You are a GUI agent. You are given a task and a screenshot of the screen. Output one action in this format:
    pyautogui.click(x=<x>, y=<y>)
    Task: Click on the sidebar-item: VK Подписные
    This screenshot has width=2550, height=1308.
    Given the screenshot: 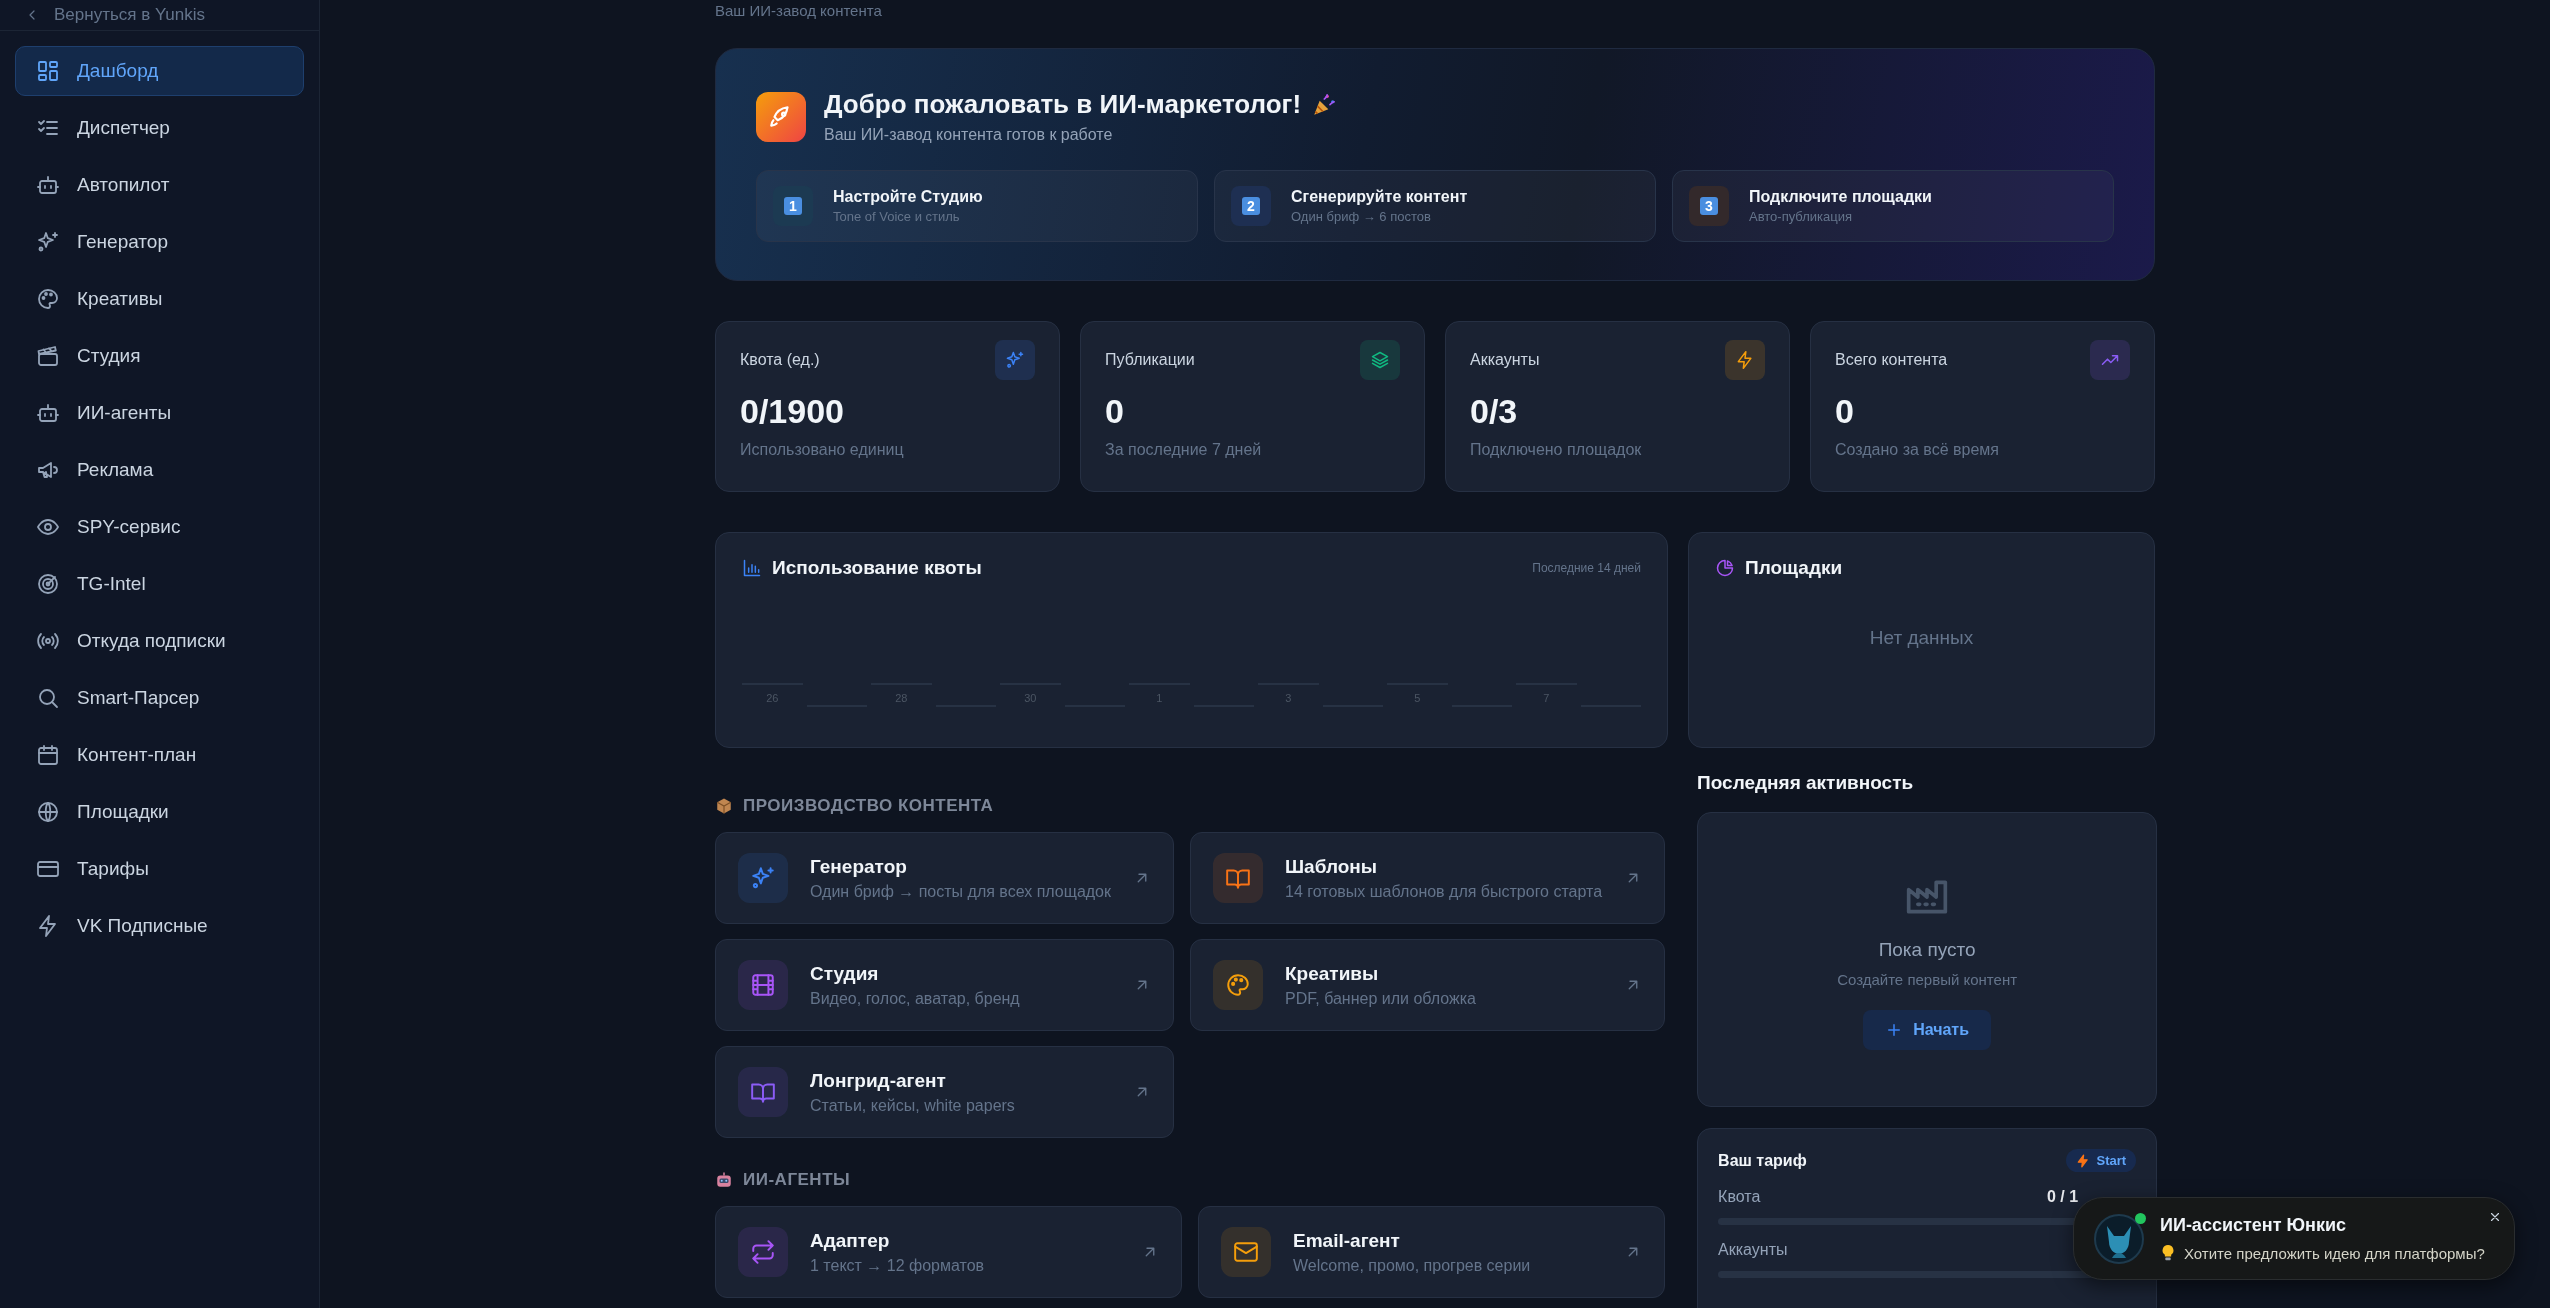 What is the action you would take?
    pyautogui.click(x=159, y=926)
    